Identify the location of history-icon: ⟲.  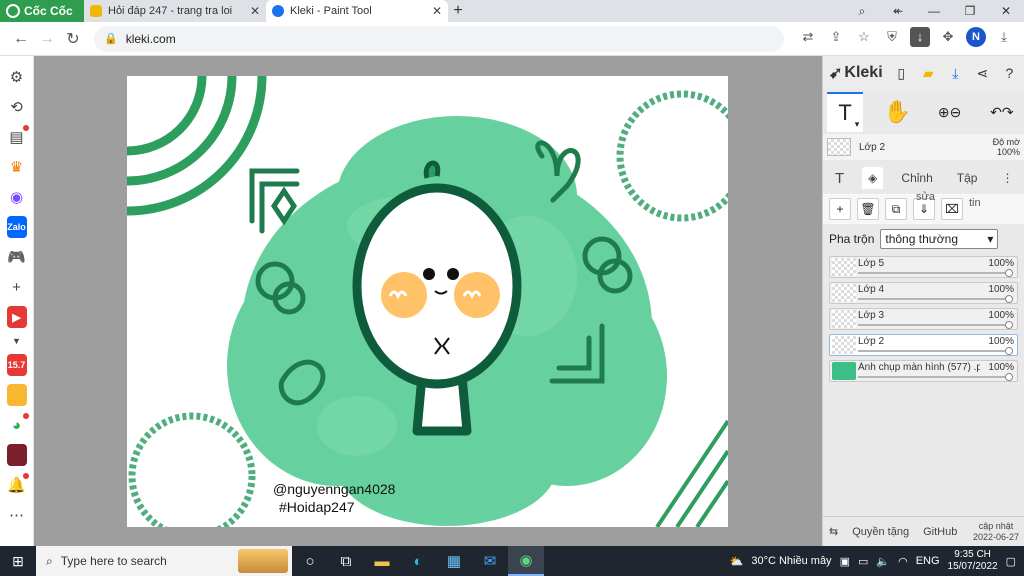
(17, 107).